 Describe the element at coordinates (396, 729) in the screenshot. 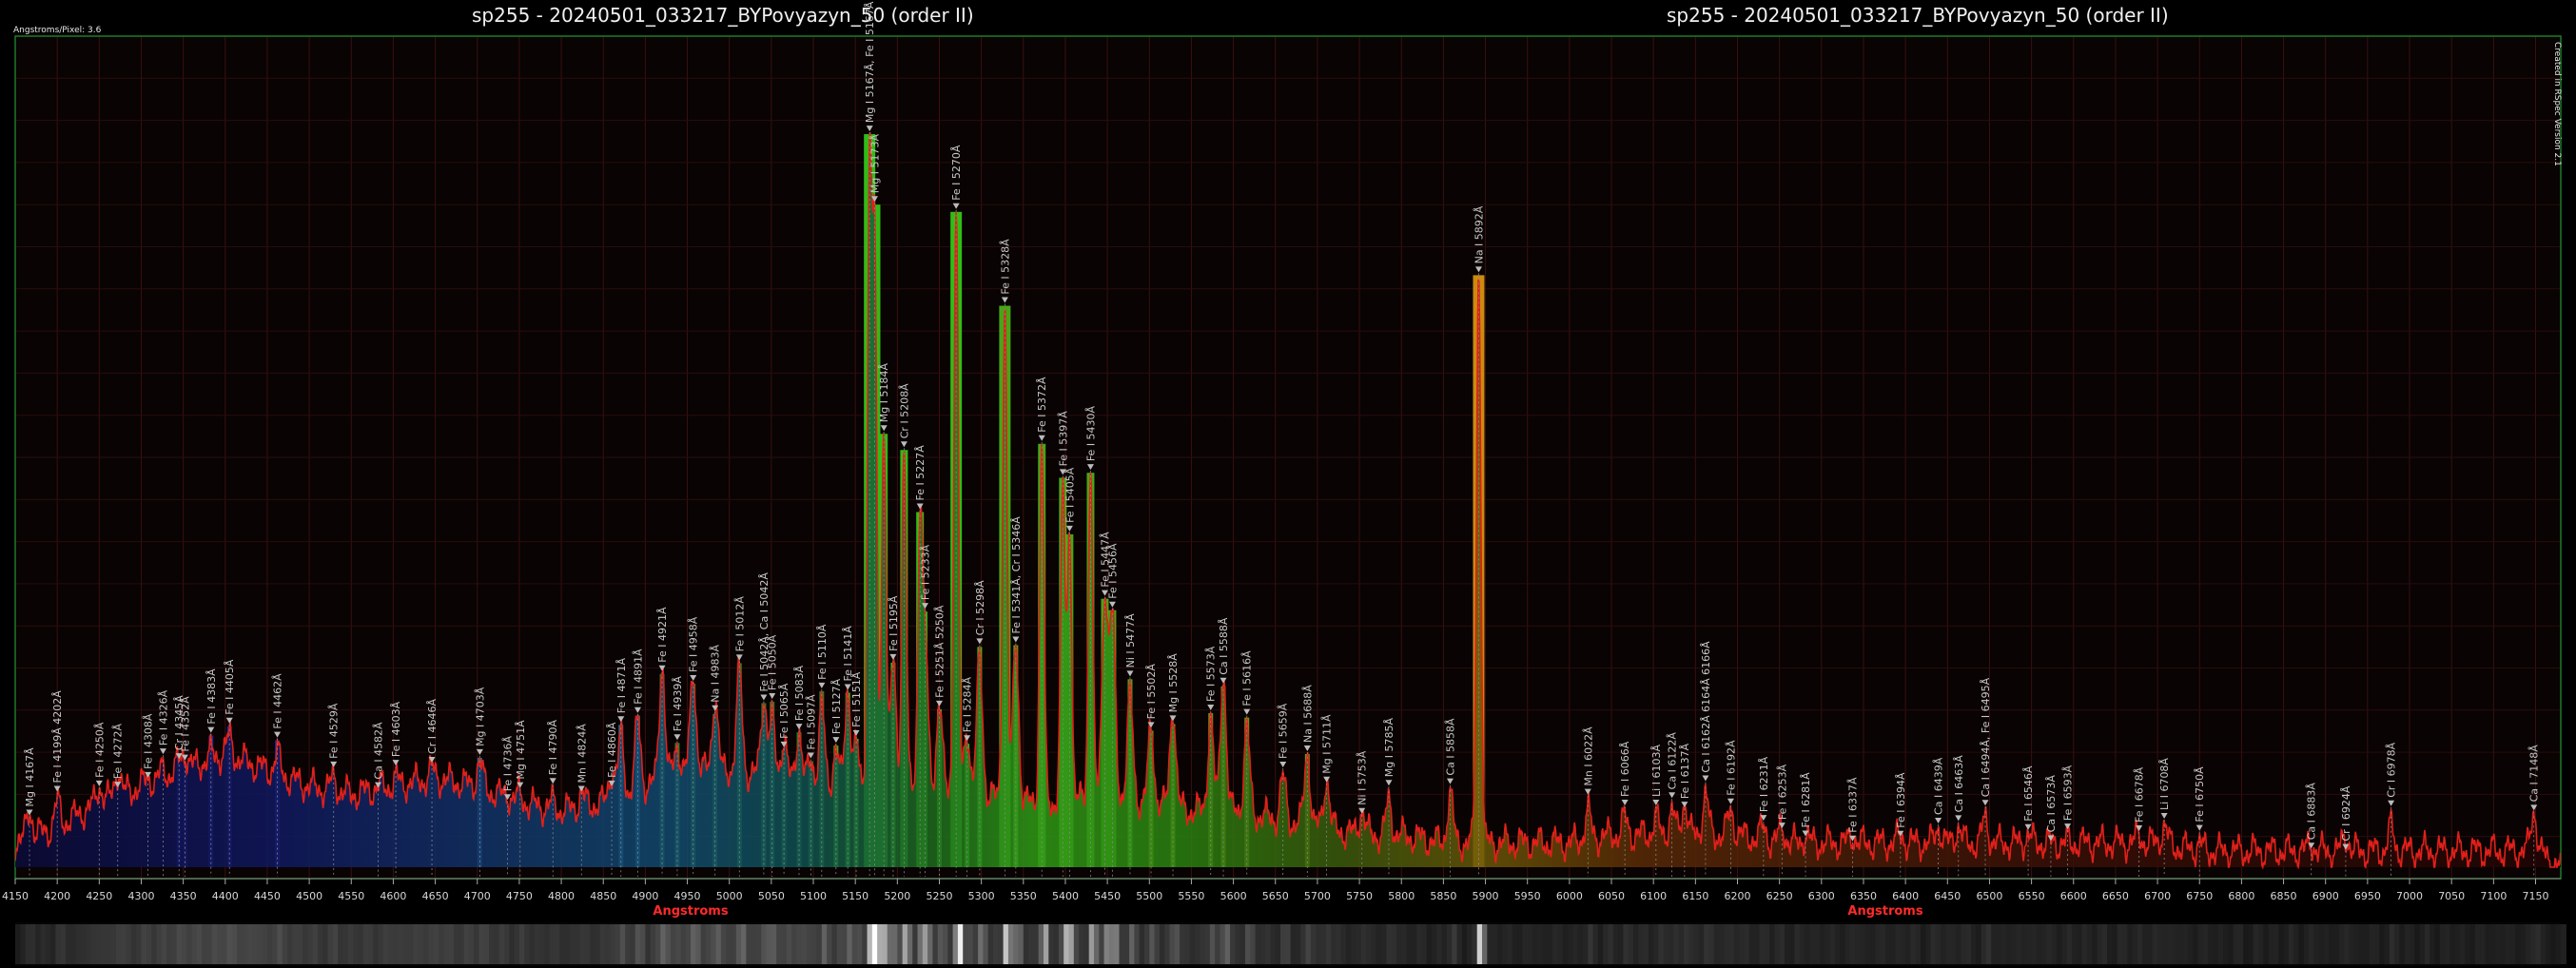

I see `spectral-line-label: Fe I 4603Å` at that location.